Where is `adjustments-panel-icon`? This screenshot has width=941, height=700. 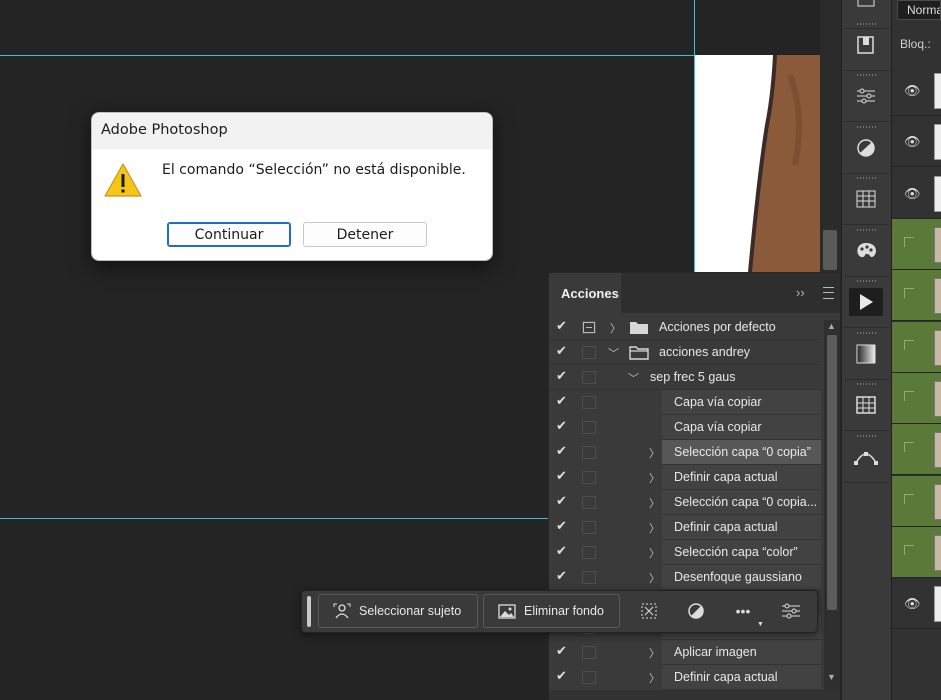 adjustments-panel-icon is located at coordinates (866, 96).